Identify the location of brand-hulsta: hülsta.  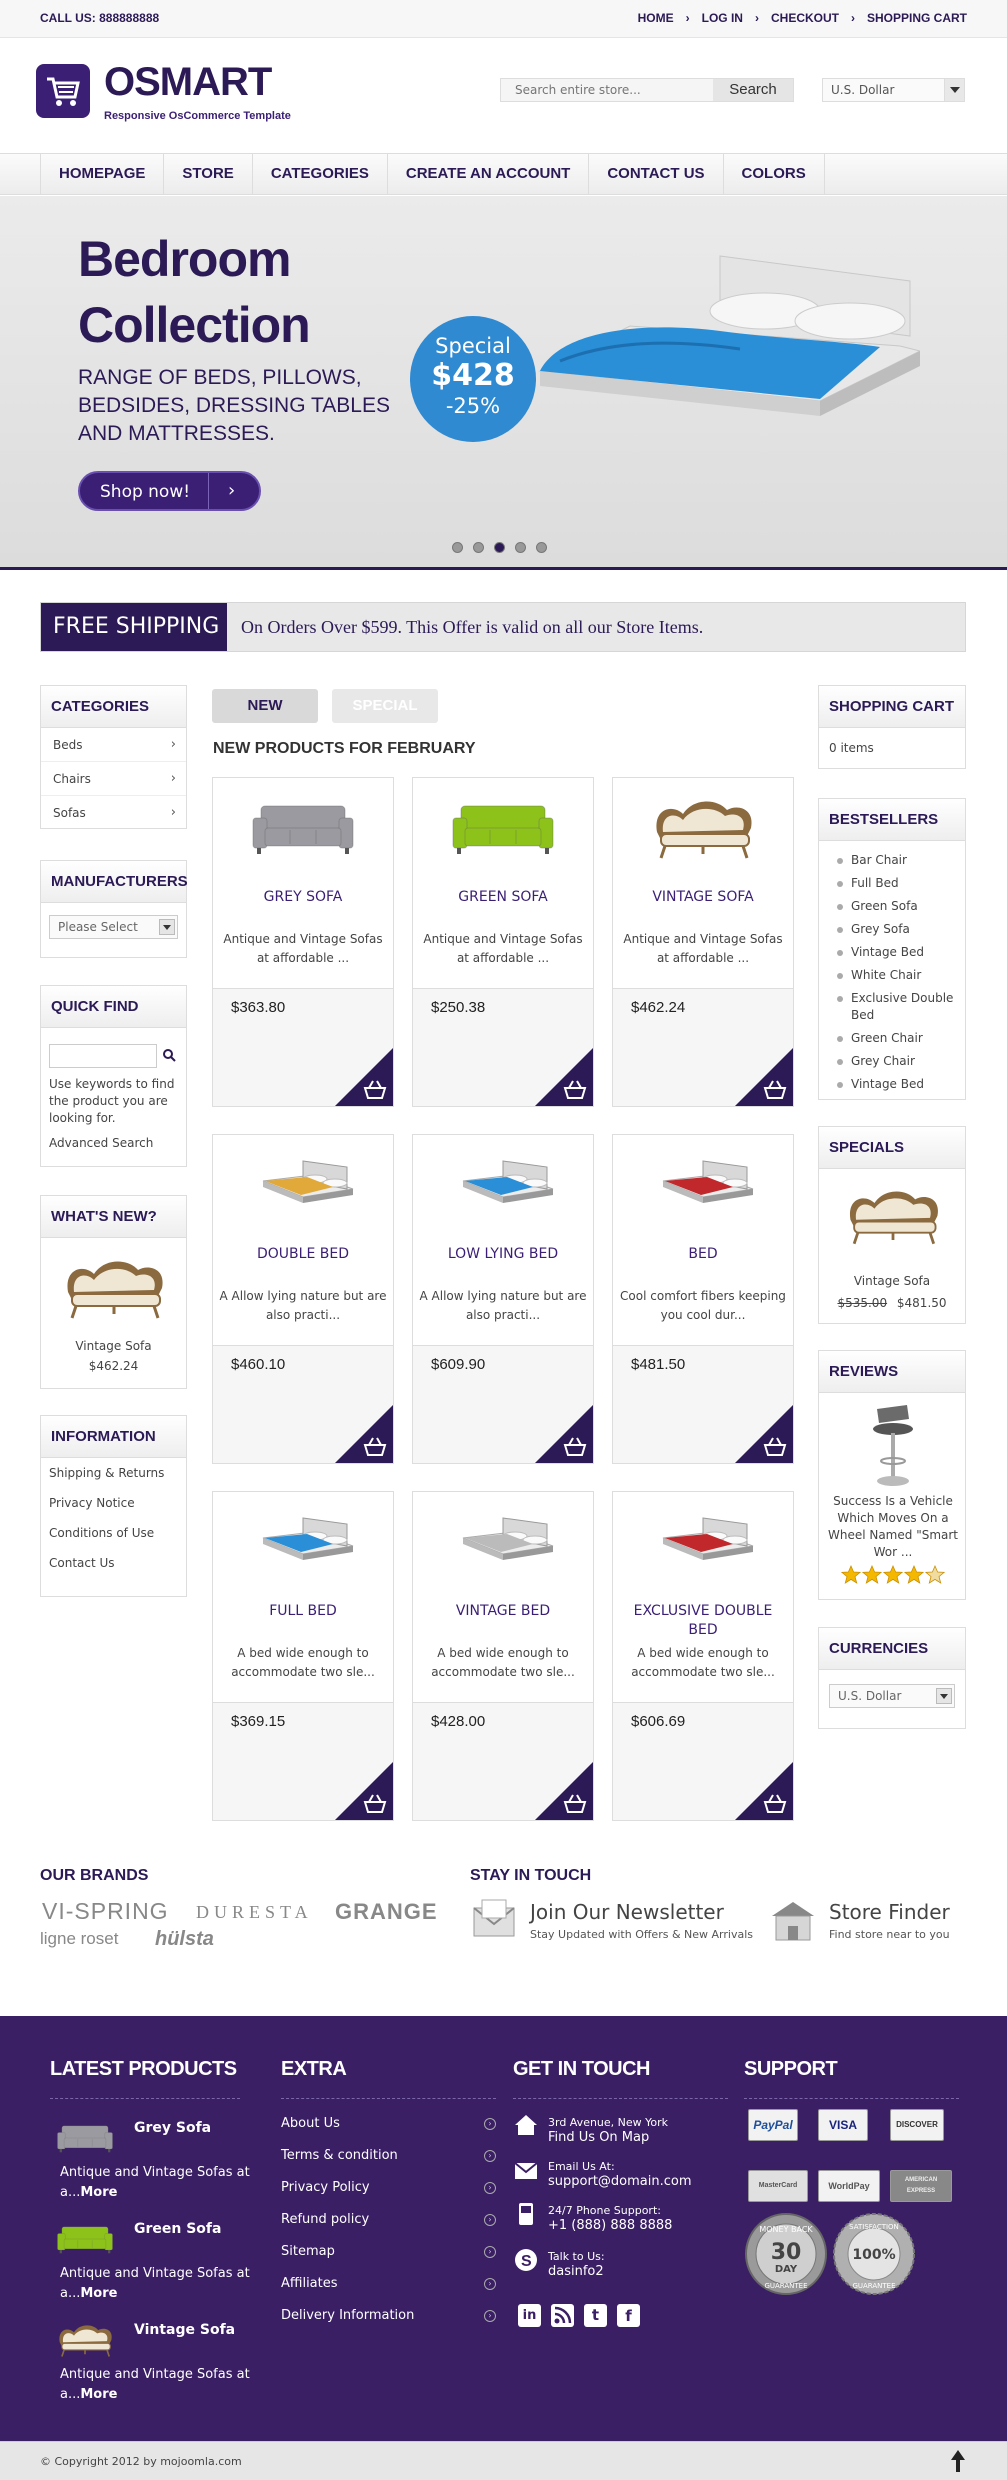
(184, 1939).